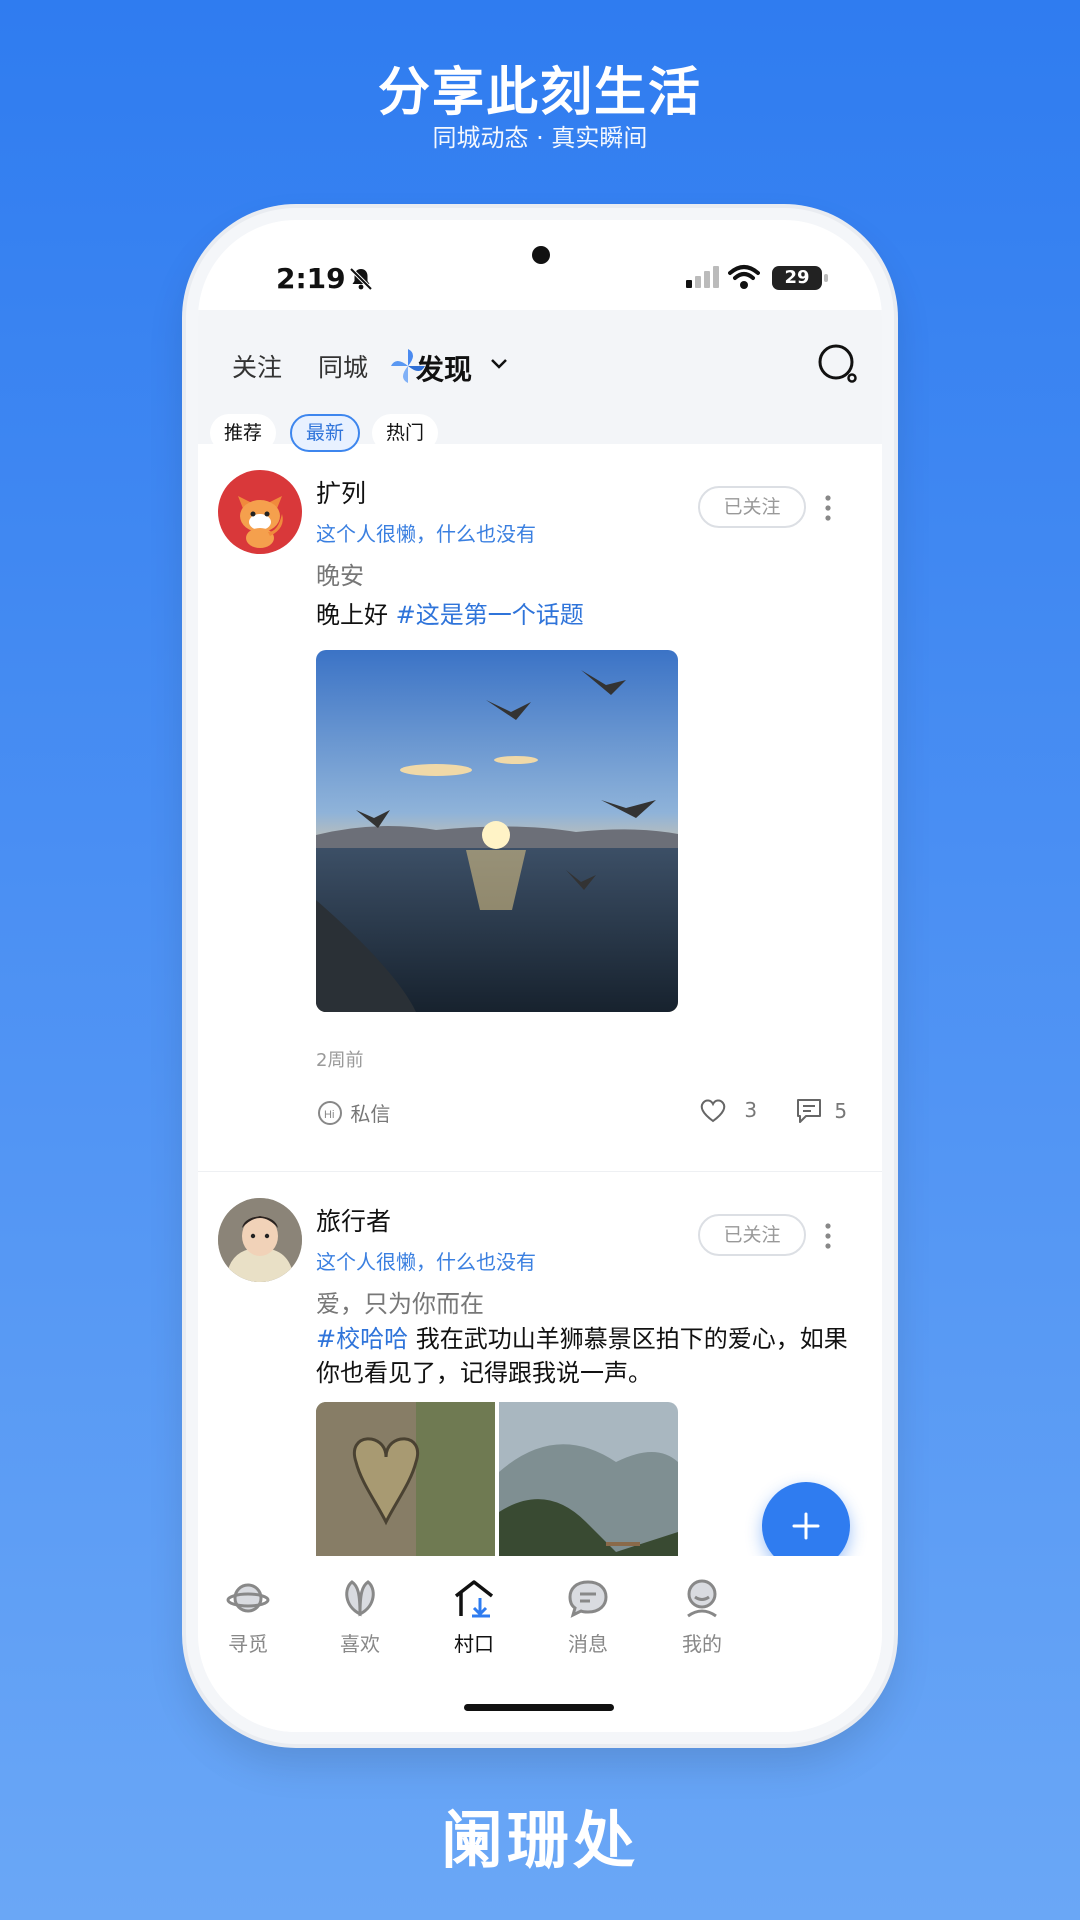  What do you see at coordinates (499, 364) in the screenshot?
I see `chevron-down-icon` at bounding box center [499, 364].